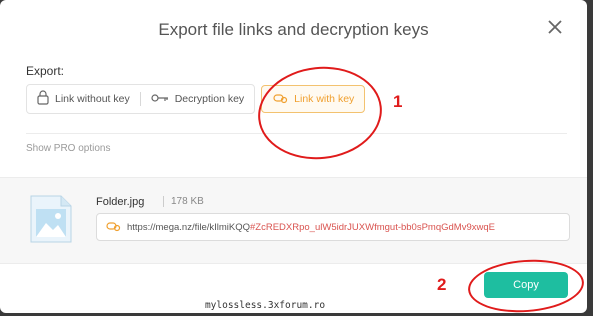  Describe the element at coordinates (120, 202) in the screenshot. I see `file-name: Folder.jpg` at that location.